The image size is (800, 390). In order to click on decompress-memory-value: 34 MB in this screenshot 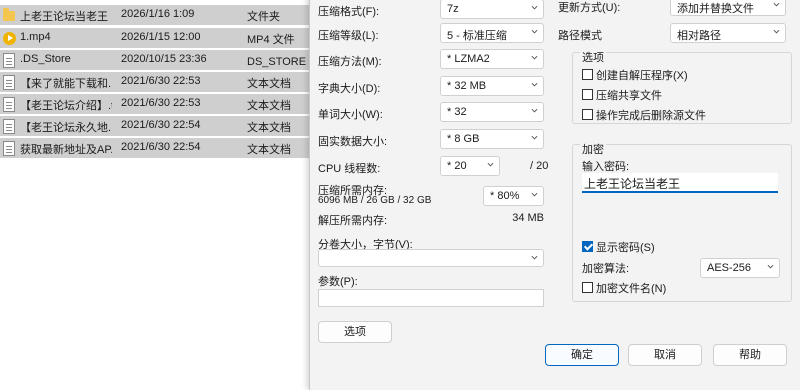, I will do `click(528, 218)`.